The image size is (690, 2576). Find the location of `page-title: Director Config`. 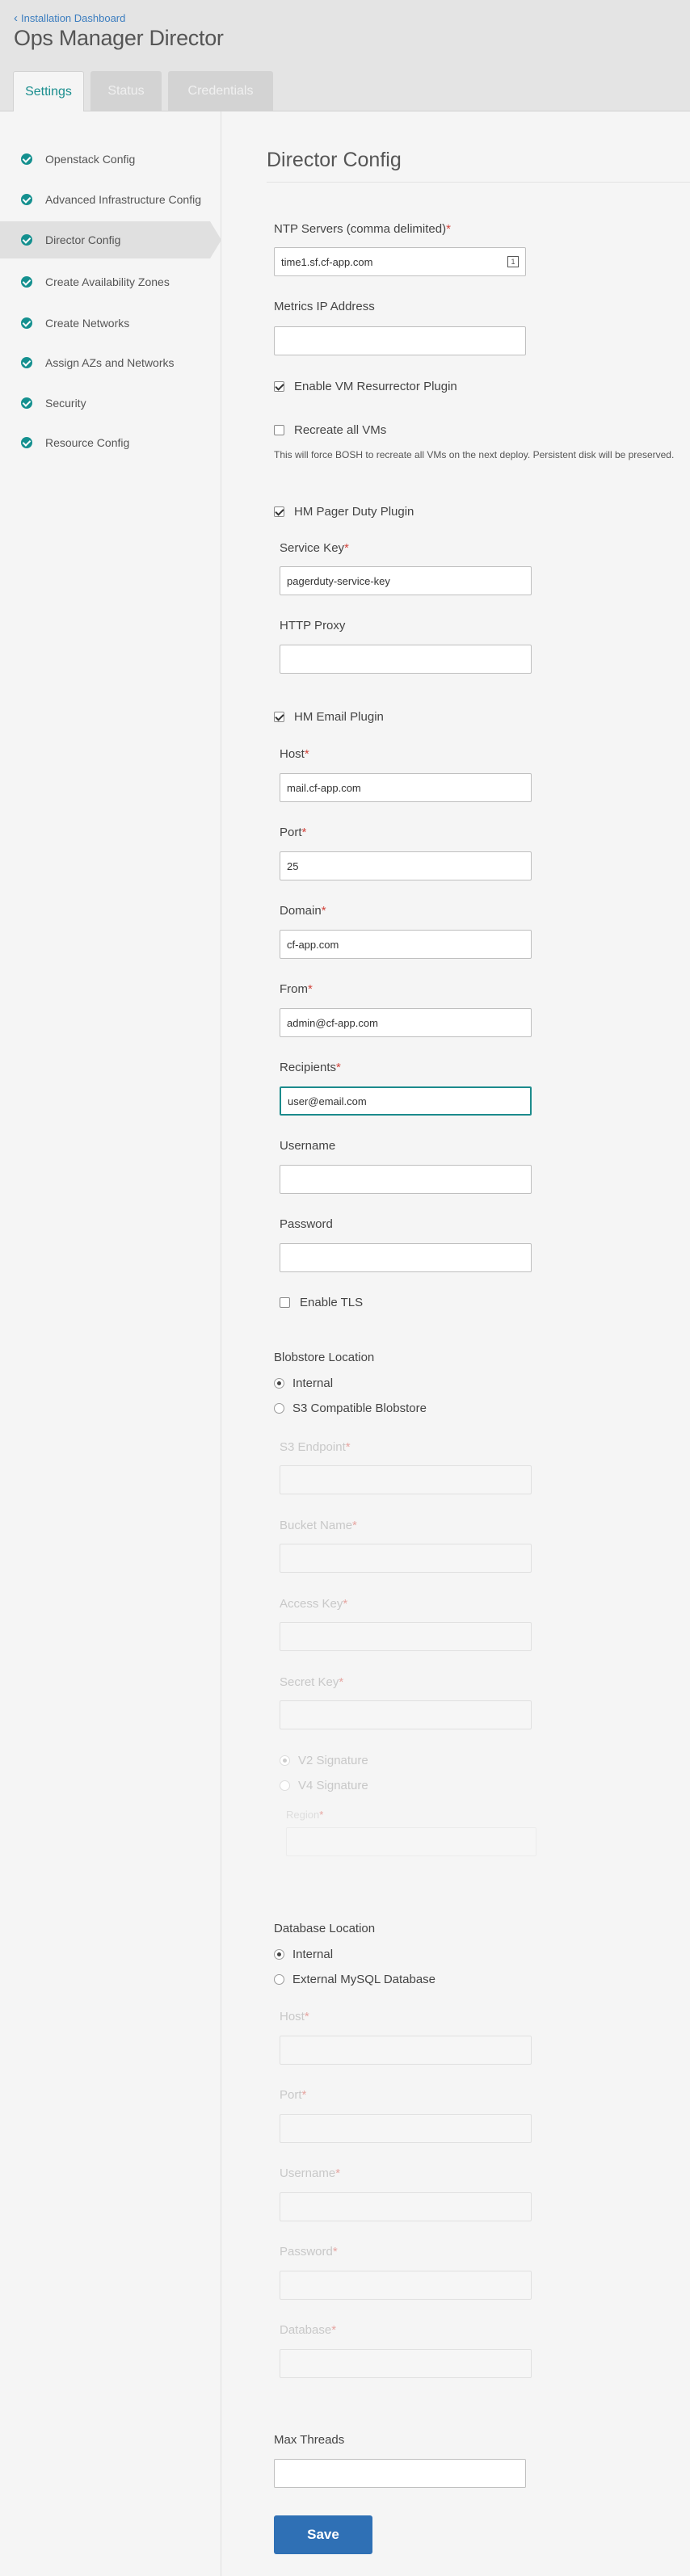

page-title: Director Config is located at coordinates (334, 160).